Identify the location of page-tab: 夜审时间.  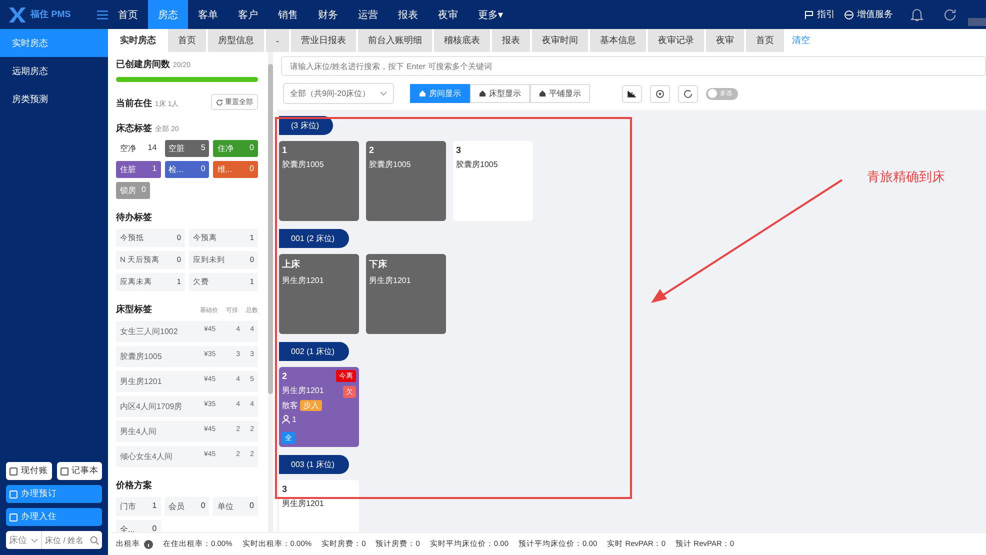
(560, 40).